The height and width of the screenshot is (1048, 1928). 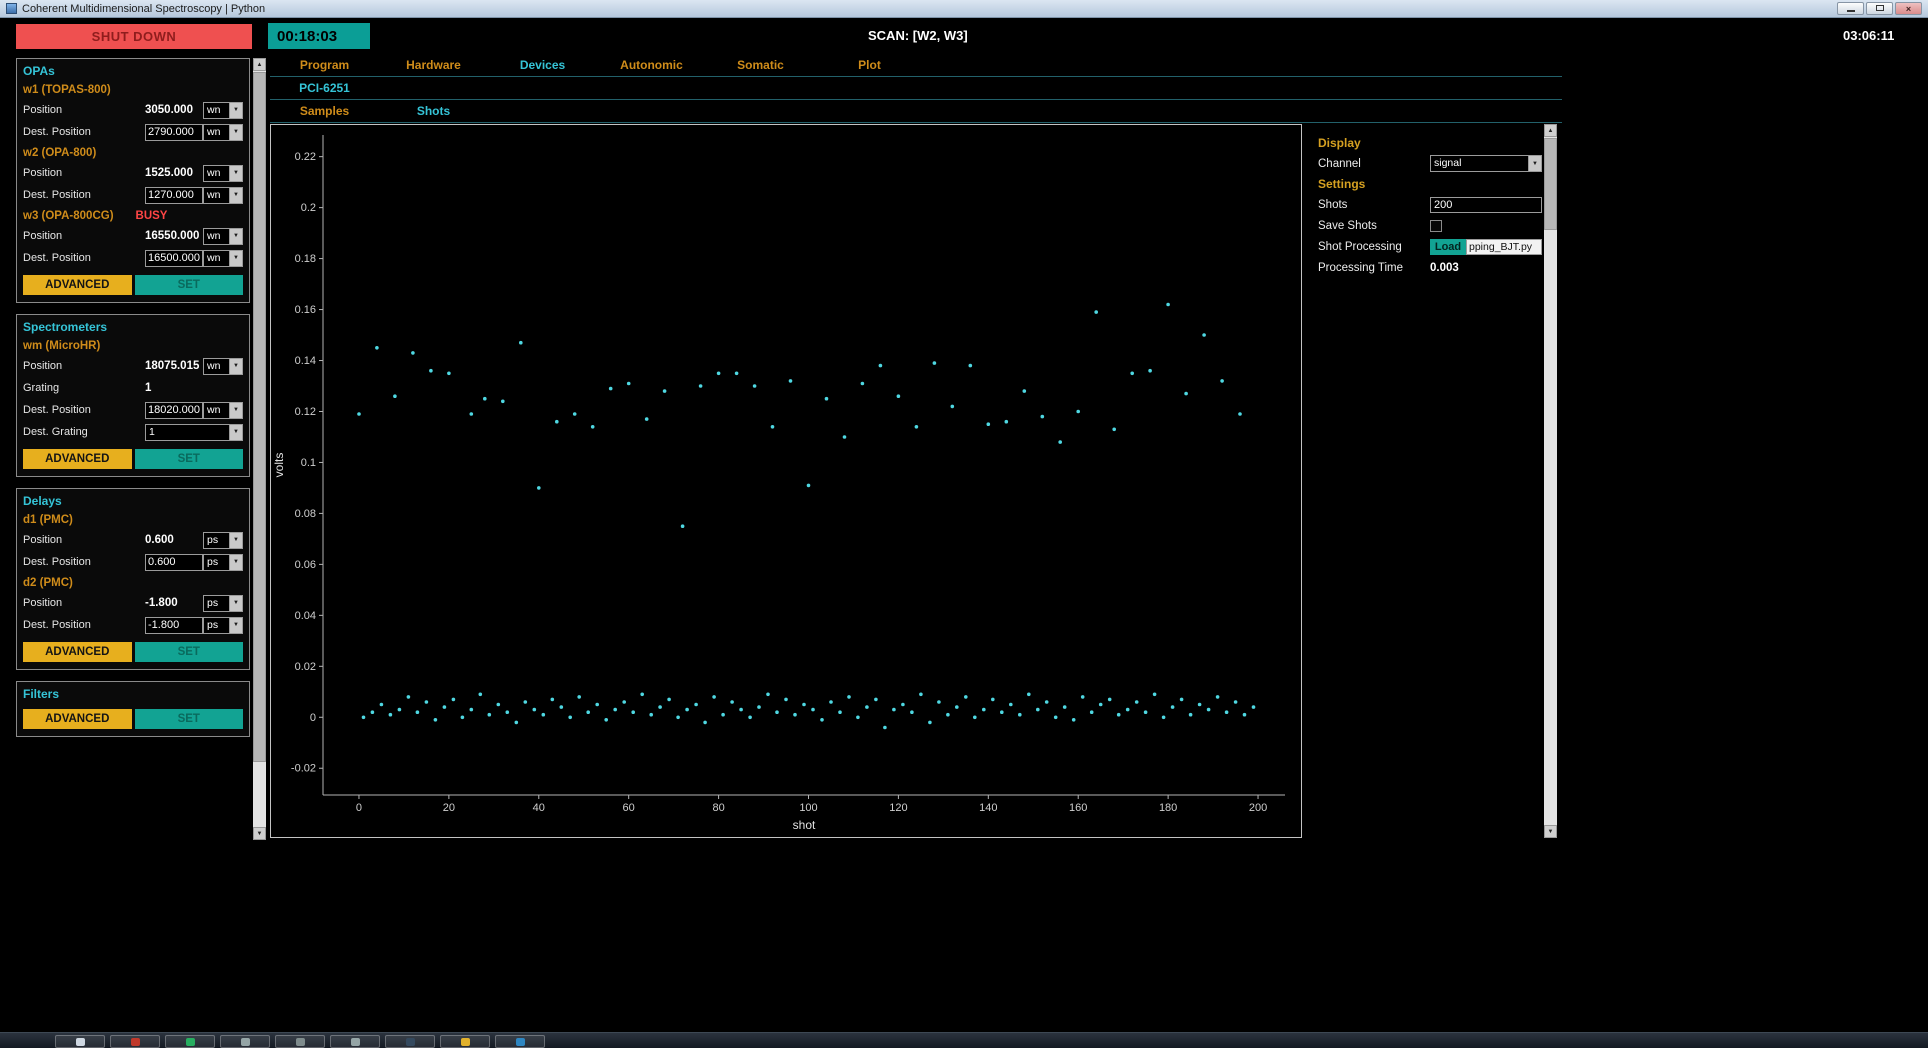 I want to click on save-shots-row: Save Shots, so click(x=1430, y=225).